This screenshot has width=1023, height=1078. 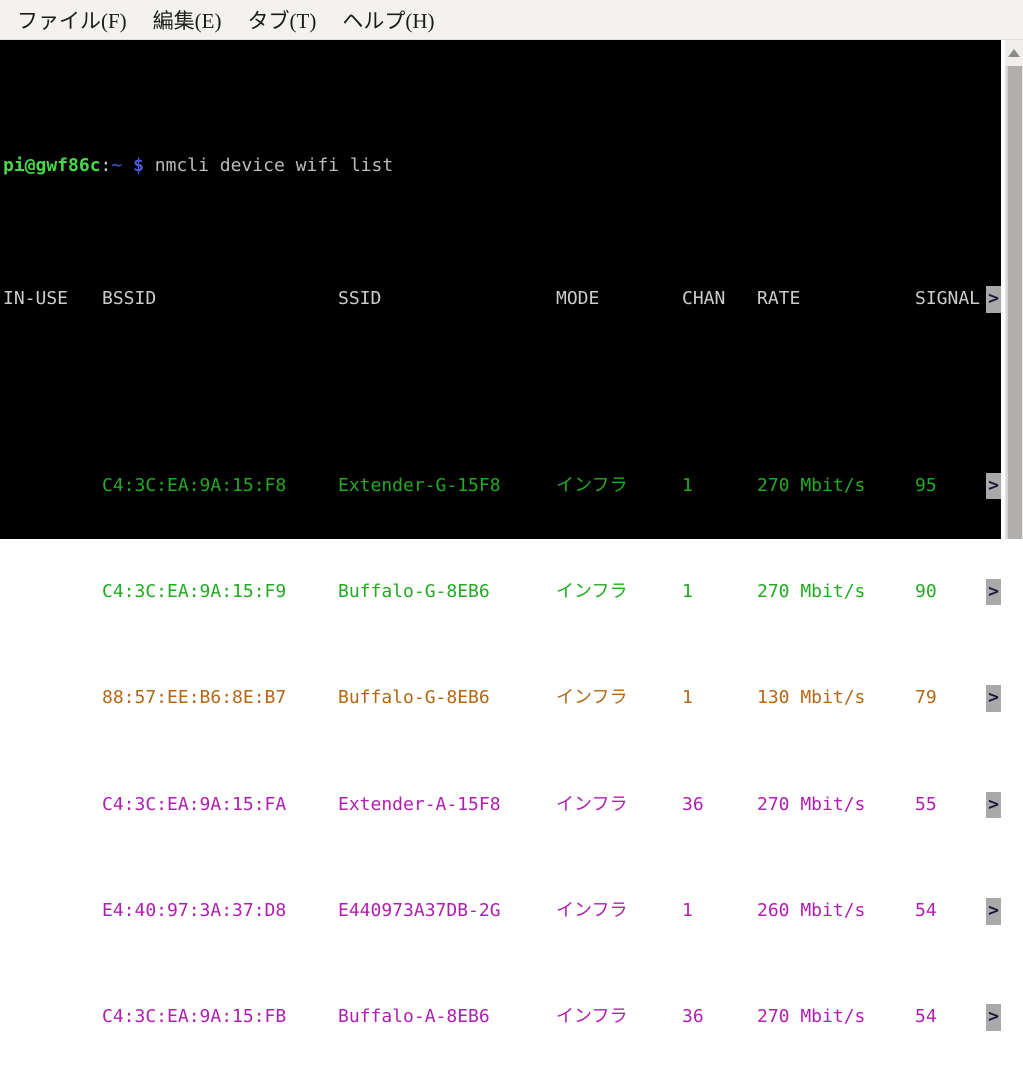 What do you see at coordinates (578, 299) in the screenshot?
I see `header-mode: MODE` at bounding box center [578, 299].